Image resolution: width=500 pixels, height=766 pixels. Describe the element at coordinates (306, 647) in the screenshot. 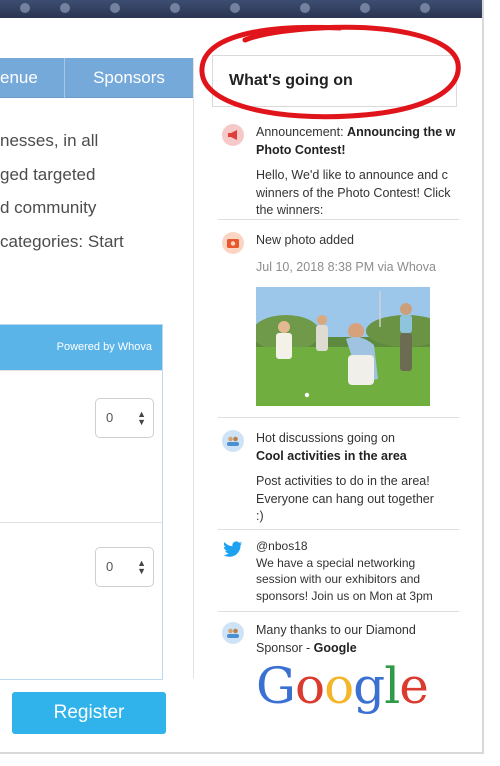

I see `feed-item-title-cont: Sponsor - Google` at that location.